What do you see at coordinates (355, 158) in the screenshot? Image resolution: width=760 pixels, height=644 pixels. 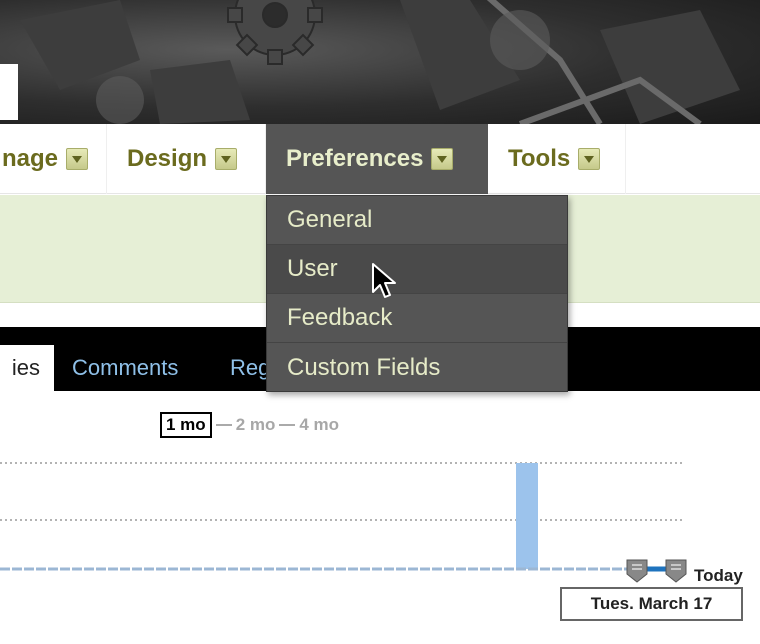 I see `nav-label: Preferences` at bounding box center [355, 158].